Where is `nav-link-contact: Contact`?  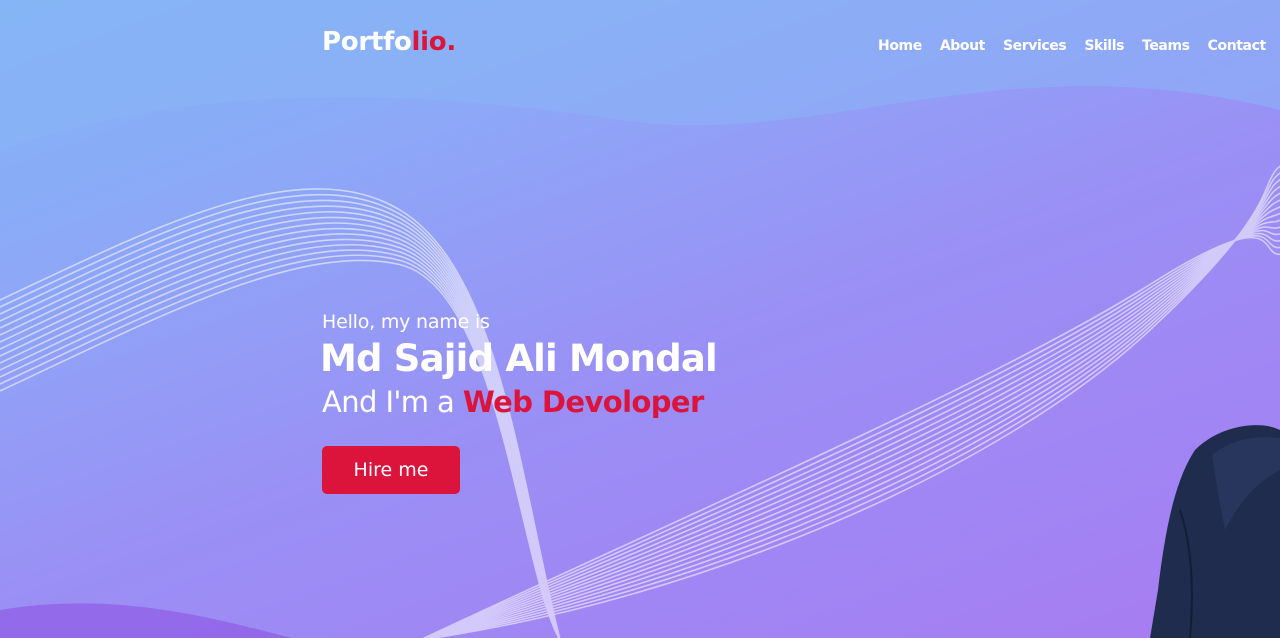
nav-link-contact: Contact is located at coordinates (1237, 46).